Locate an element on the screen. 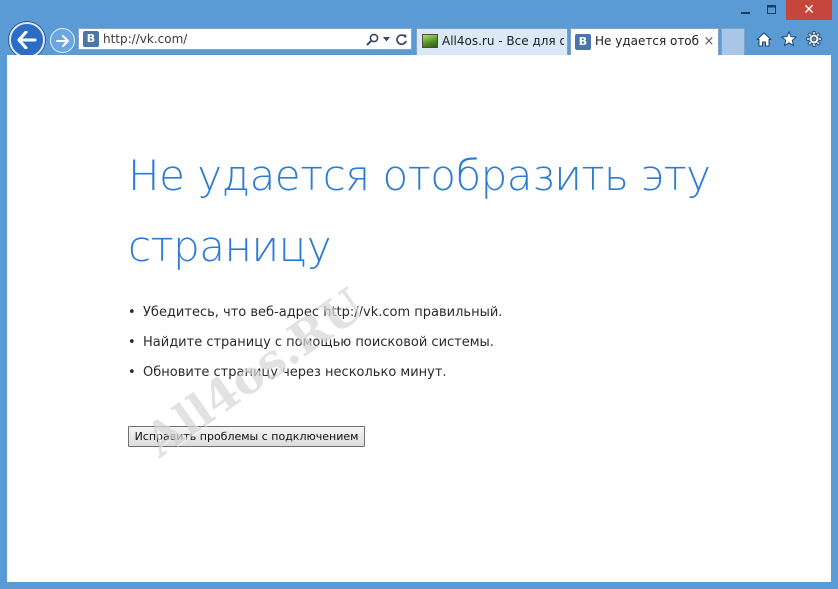  address-dropdown-button is located at coordinates (386, 39).